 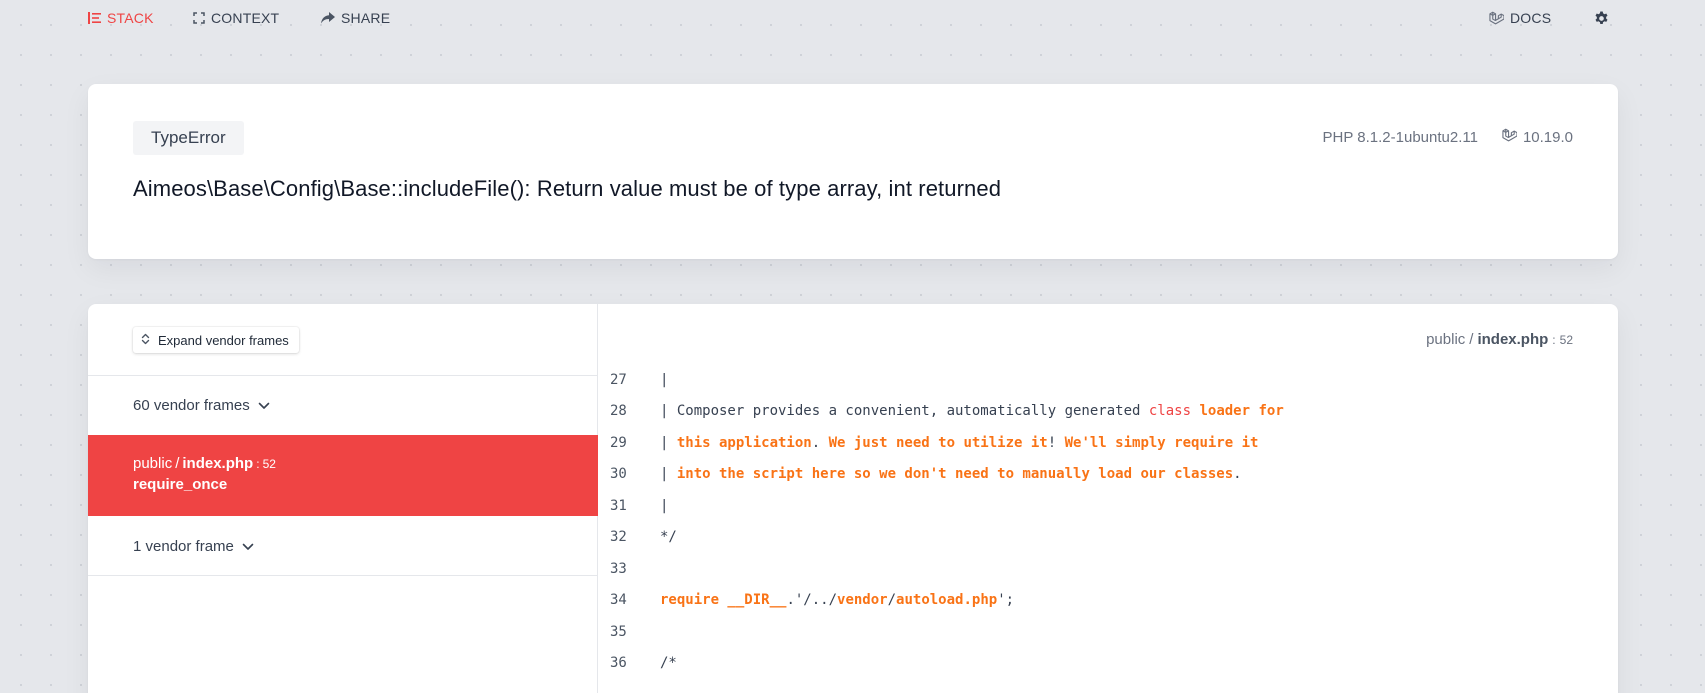 I want to click on gear-icon, so click(x=1601, y=18).